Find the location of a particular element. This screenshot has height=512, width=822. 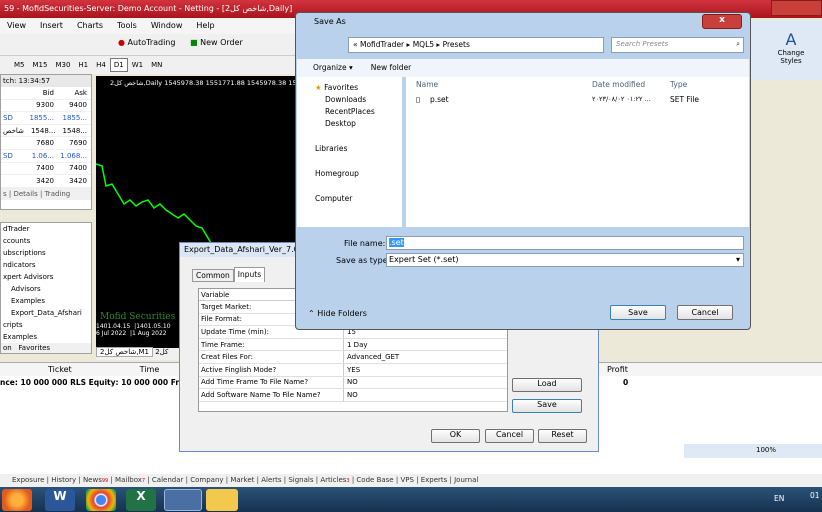

navigator-item: Export_Data_Afshari is located at coordinates (46, 315).